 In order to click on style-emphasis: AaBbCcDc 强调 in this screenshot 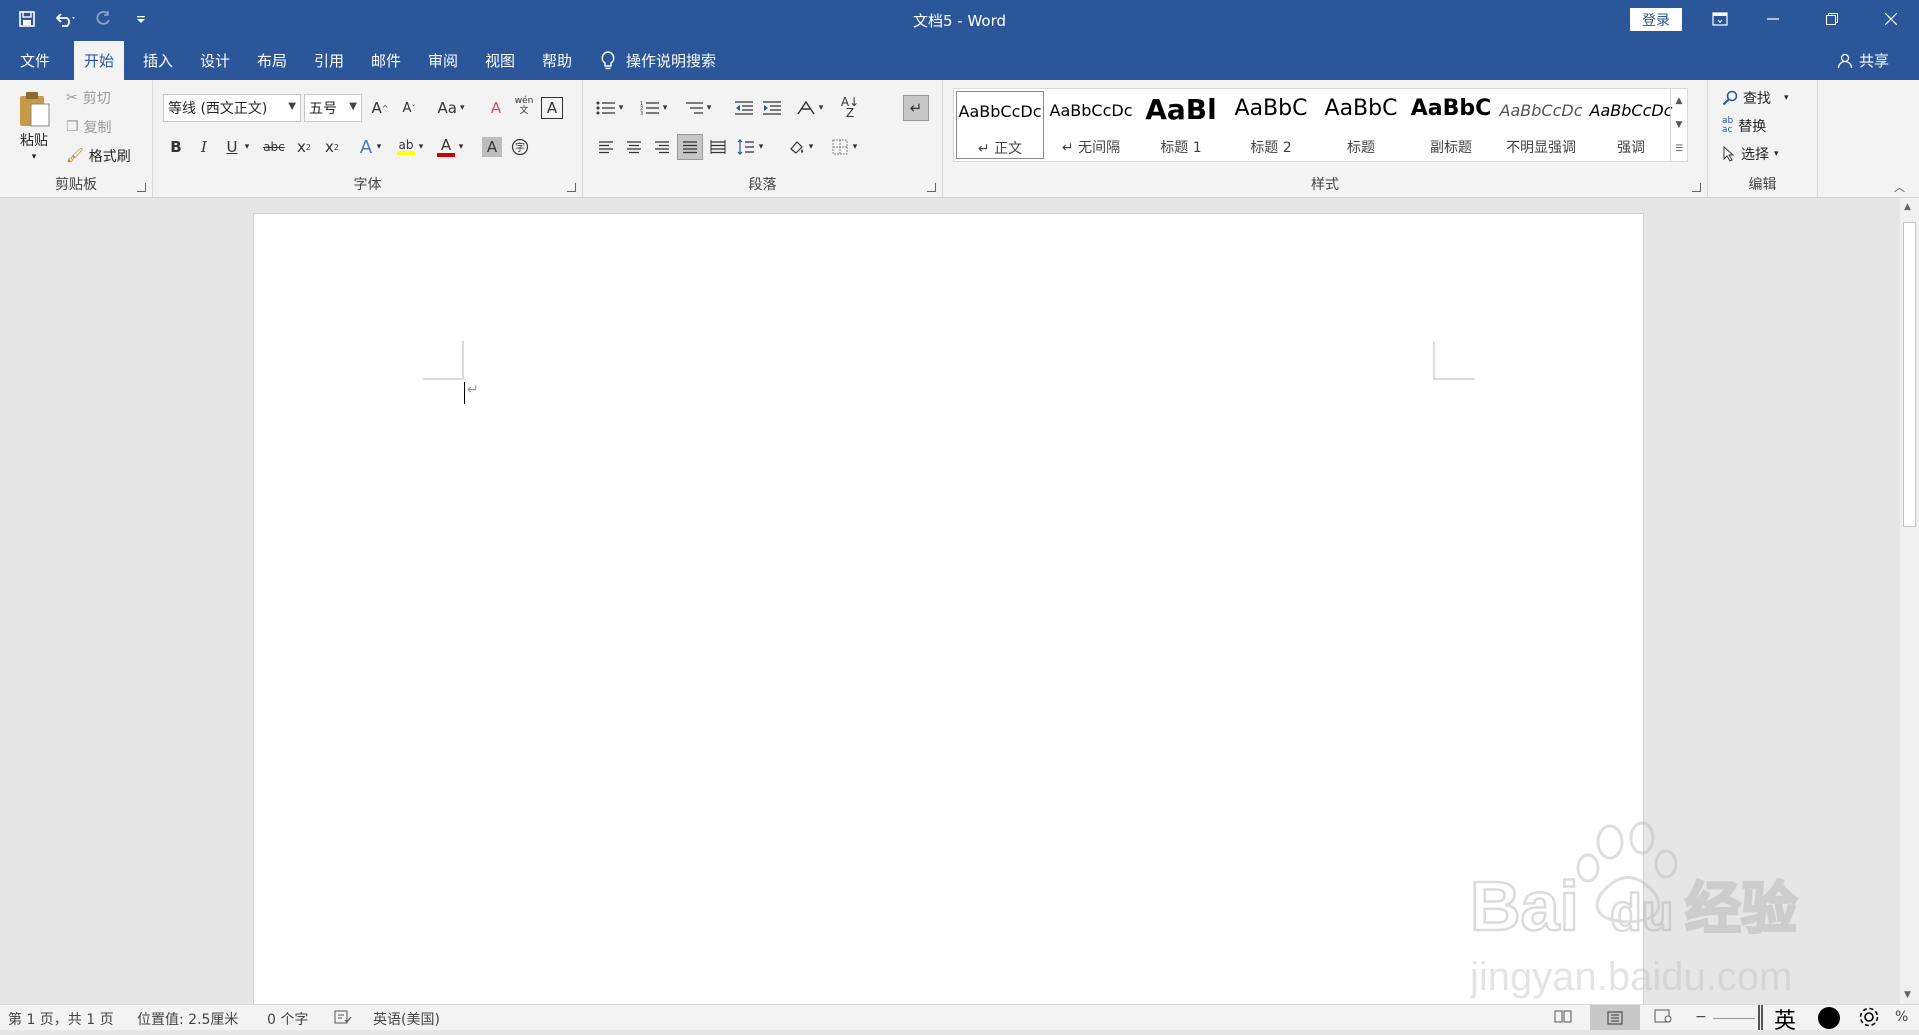, I will do `click(1631, 126)`.